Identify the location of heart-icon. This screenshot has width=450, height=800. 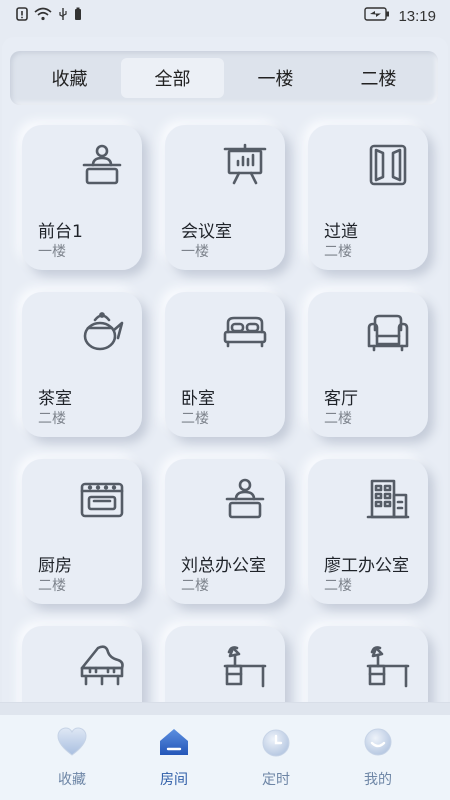
(72, 744).